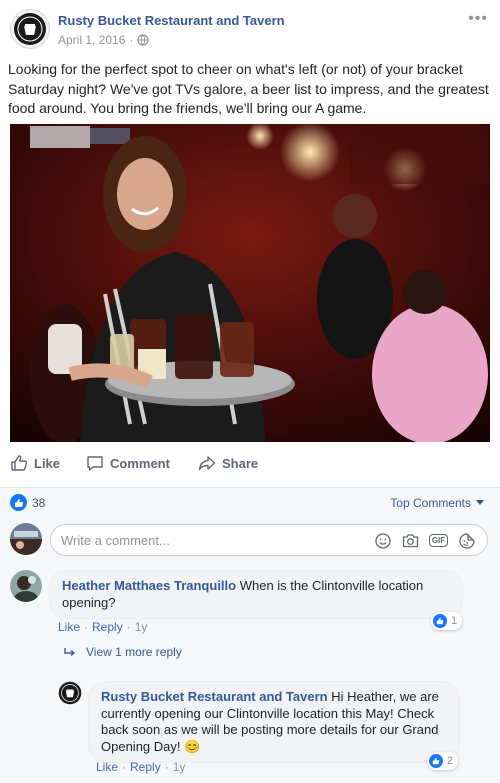 The image size is (500, 783). What do you see at coordinates (207, 463) in the screenshot?
I see `share-arrow-icon` at bounding box center [207, 463].